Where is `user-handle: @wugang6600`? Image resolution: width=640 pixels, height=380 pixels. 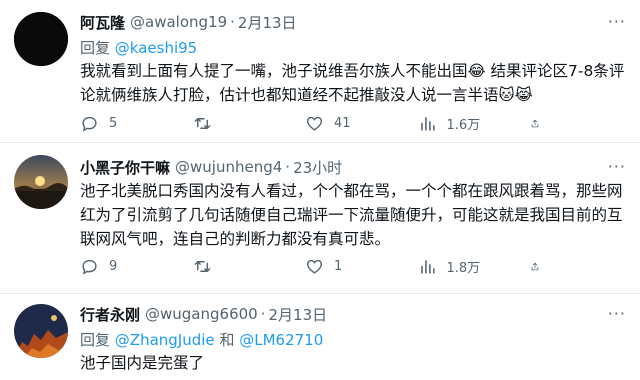 user-handle: @wugang6600 is located at coordinates (201, 314).